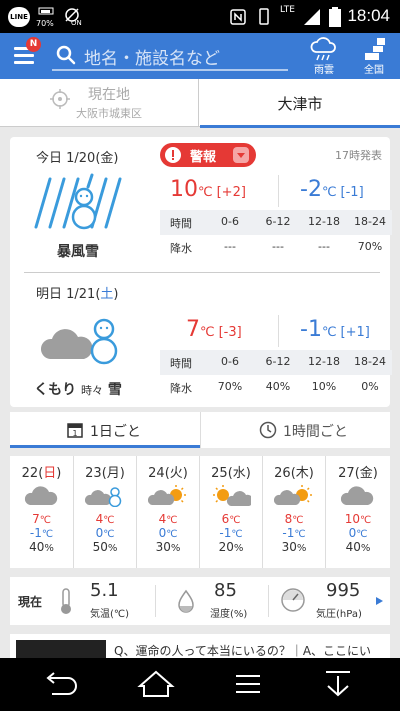 This screenshot has width=400, height=711. I want to click on forecast-condition: 暴風雪, so click(78, 252).